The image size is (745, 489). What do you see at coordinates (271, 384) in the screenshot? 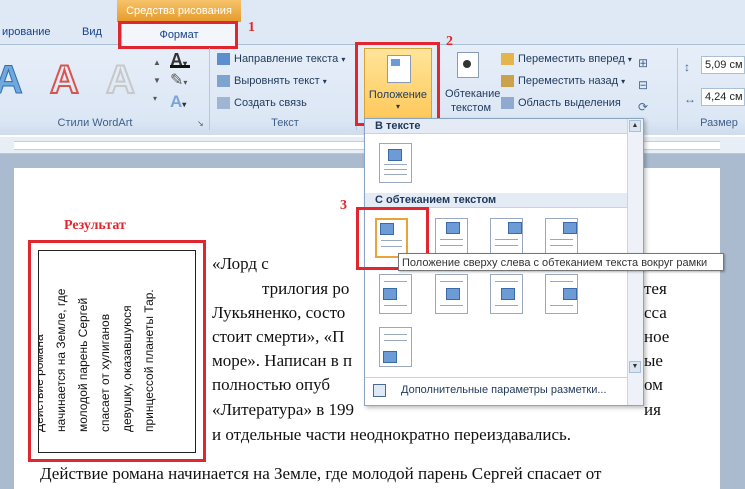
I see `doc-line: полностью опуб` at bounding box center [271, 384].